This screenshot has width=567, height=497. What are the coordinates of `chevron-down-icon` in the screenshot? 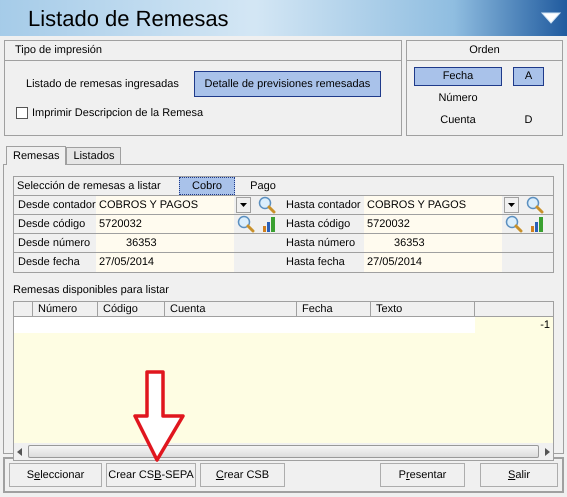 It's located at (551, 18).